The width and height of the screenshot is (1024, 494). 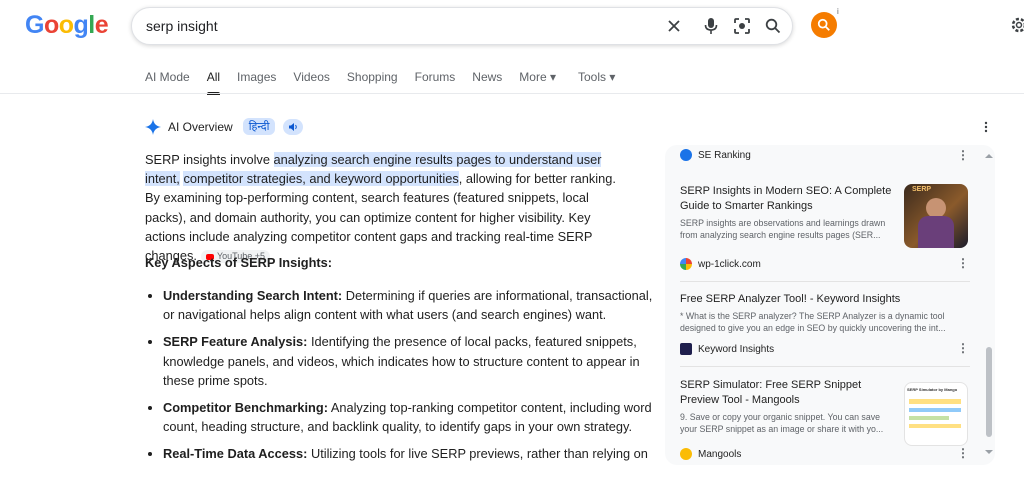 I want to click on source-name: SE Ranking, so click(x=724, y=155).